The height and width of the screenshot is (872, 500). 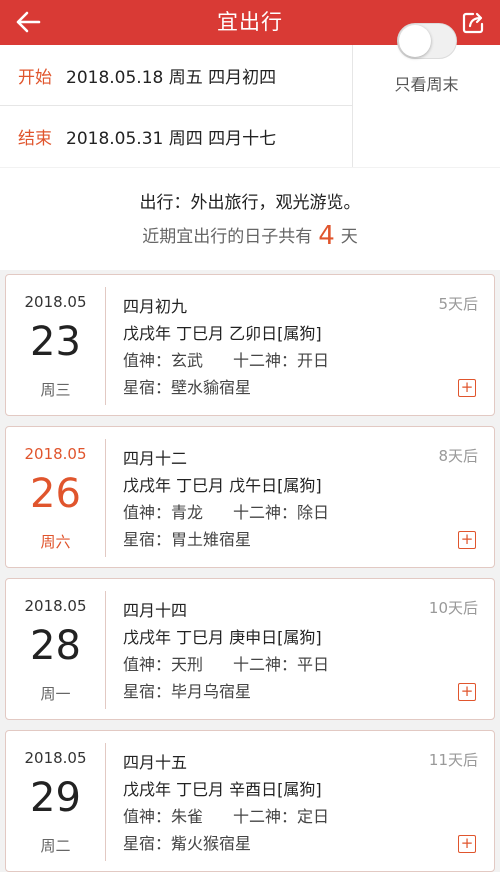 I want to click on weekend-only-label: 只看周末, so click(x=426, y=84).